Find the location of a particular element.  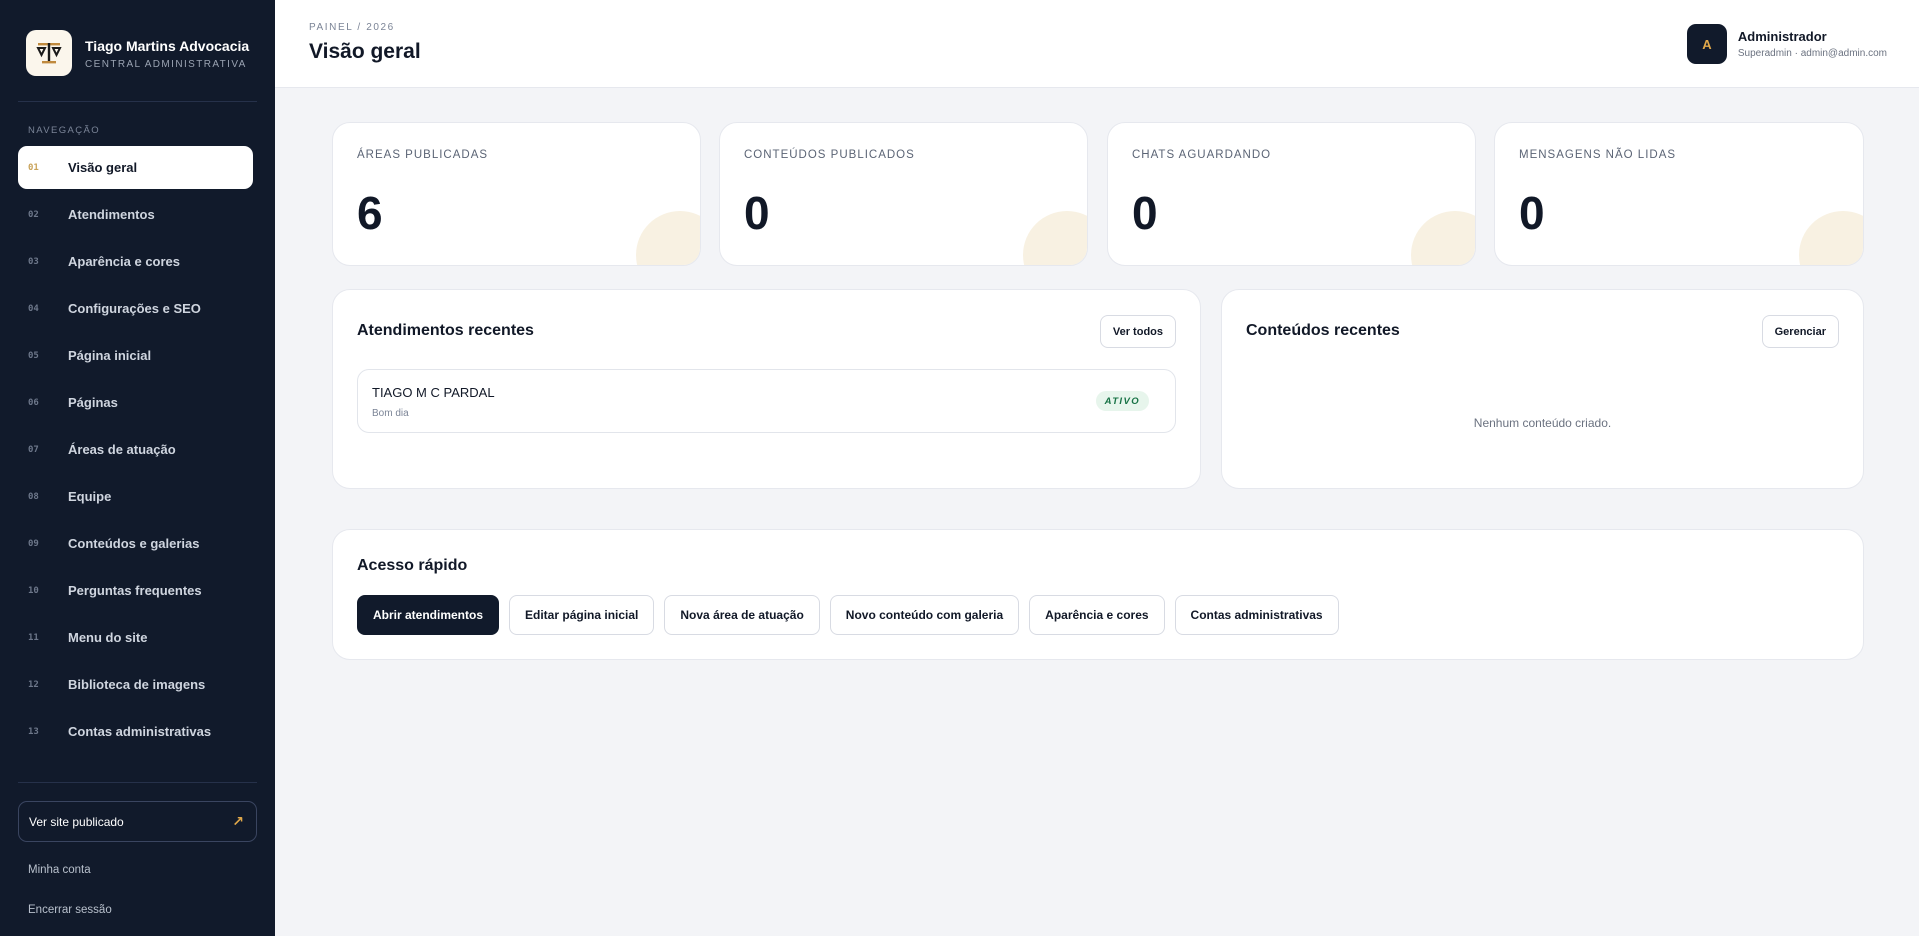

sidebar-item: 08 Equipe is located at coordinates (135, 496).